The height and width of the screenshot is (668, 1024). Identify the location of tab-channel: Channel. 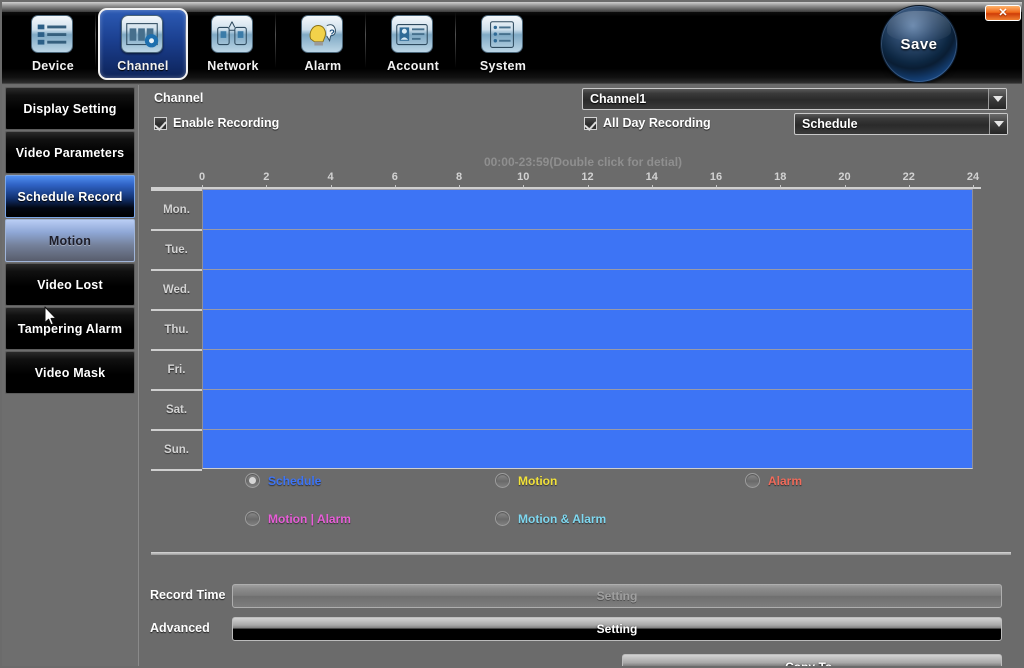
(143, 44).